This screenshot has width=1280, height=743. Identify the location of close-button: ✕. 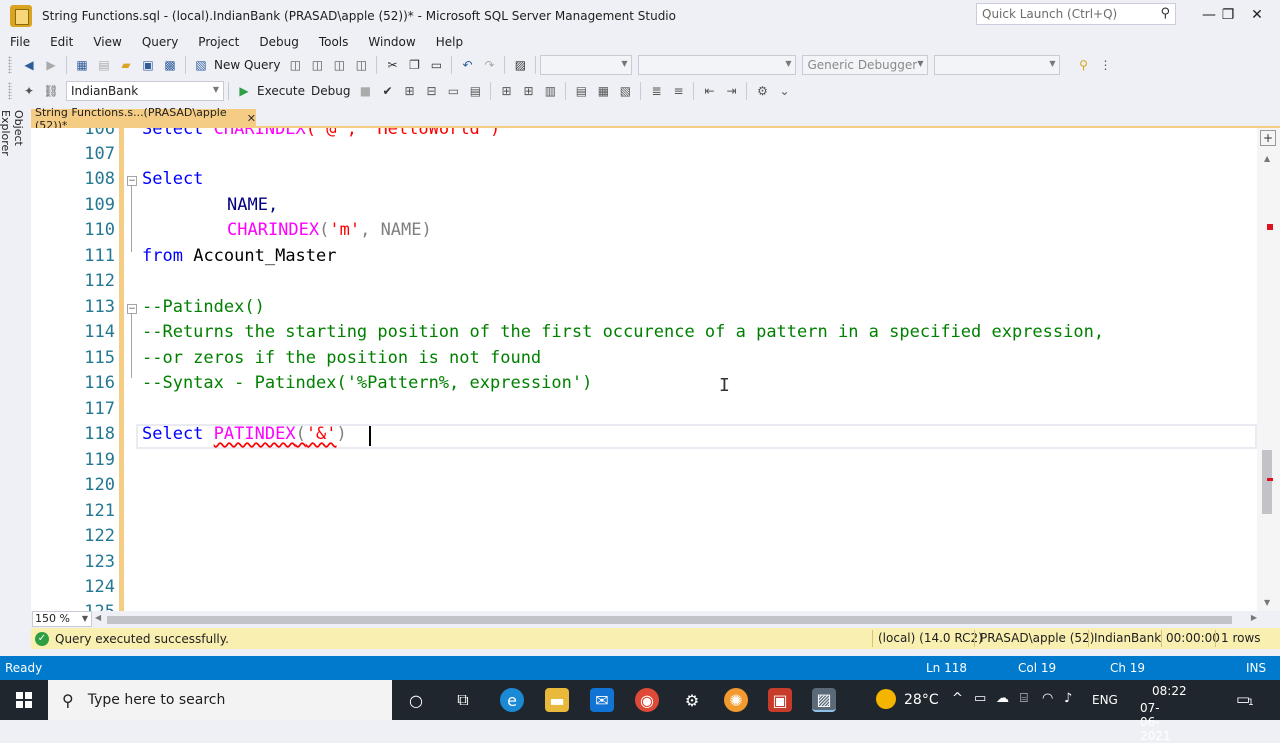
(1257, 15).